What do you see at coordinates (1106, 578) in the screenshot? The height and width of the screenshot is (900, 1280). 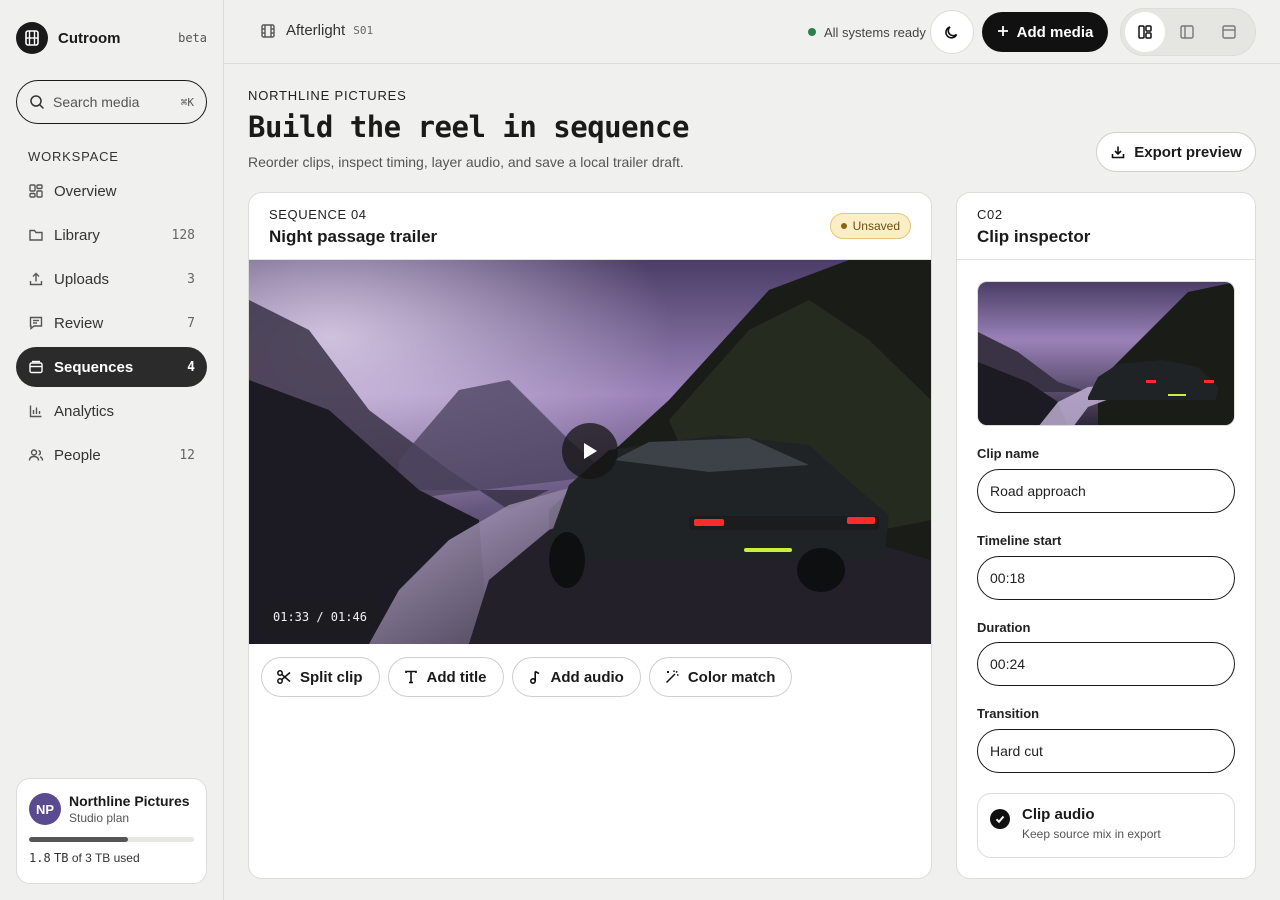 I see `timeline-start-field` at bounding box center [1106, 578].